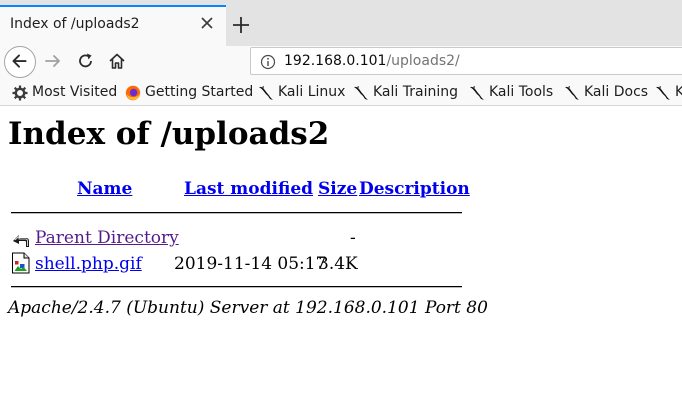  Describe the element at coordinates (21, 263) in the screenshot. I see `image-file-icon` at that location.